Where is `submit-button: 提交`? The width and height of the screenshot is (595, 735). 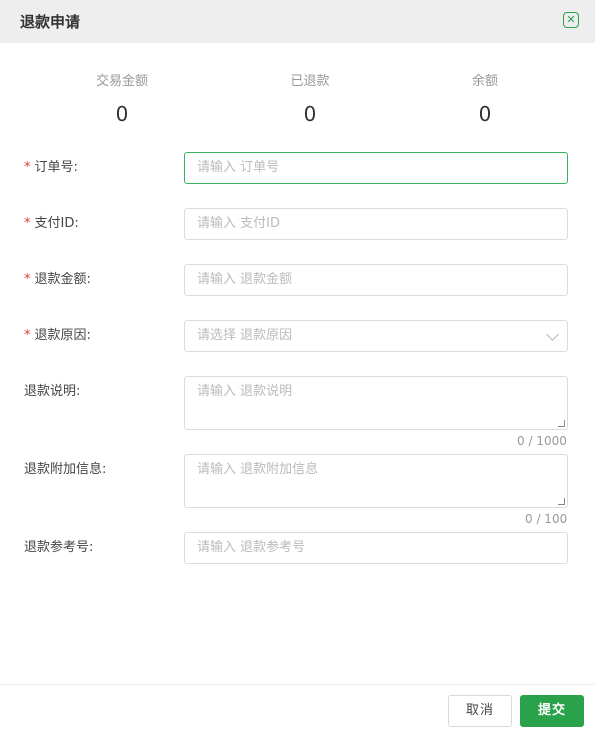
submit-button: 提交 is located at coordinates (552, 711).